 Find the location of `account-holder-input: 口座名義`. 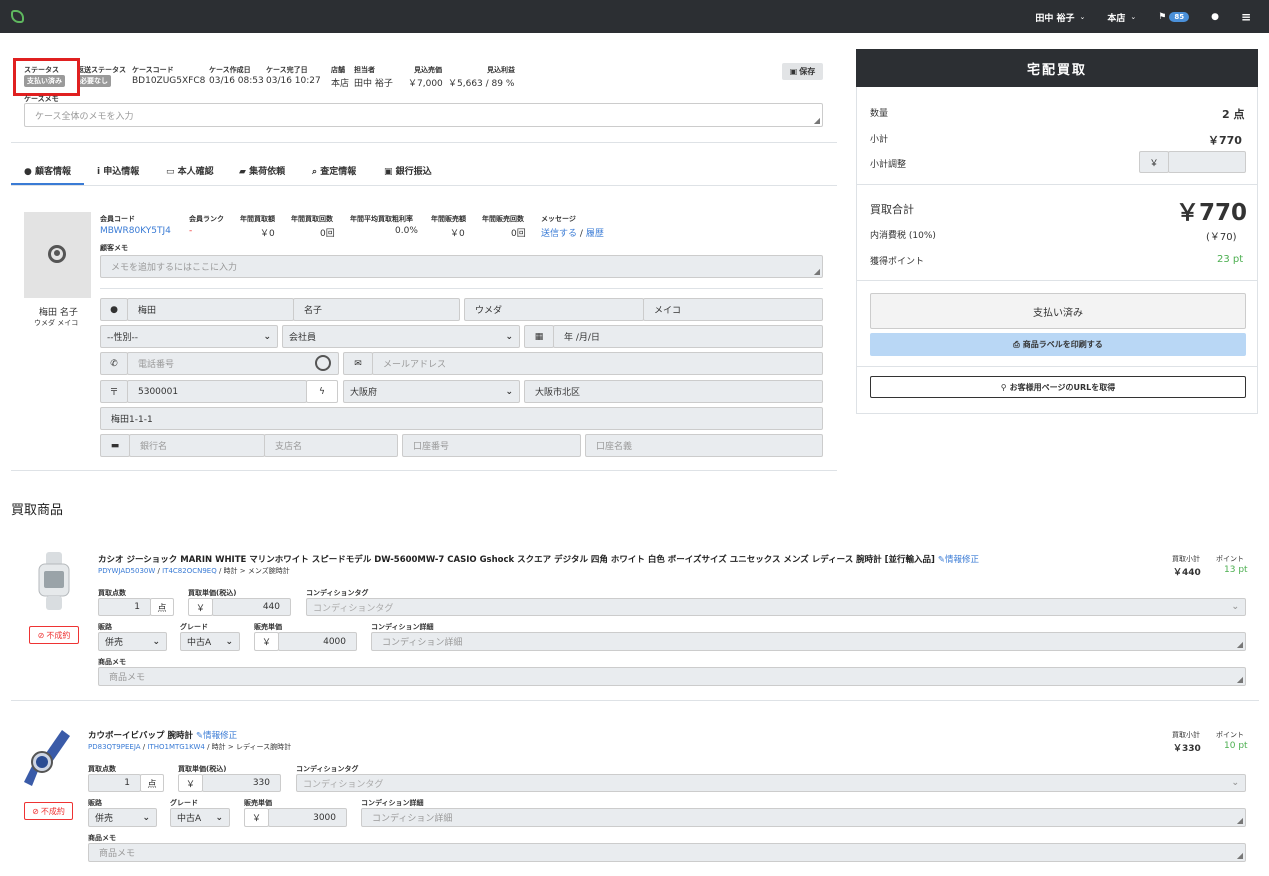

account-holder-input: 口座名義 is located at coordinates (704, 445).